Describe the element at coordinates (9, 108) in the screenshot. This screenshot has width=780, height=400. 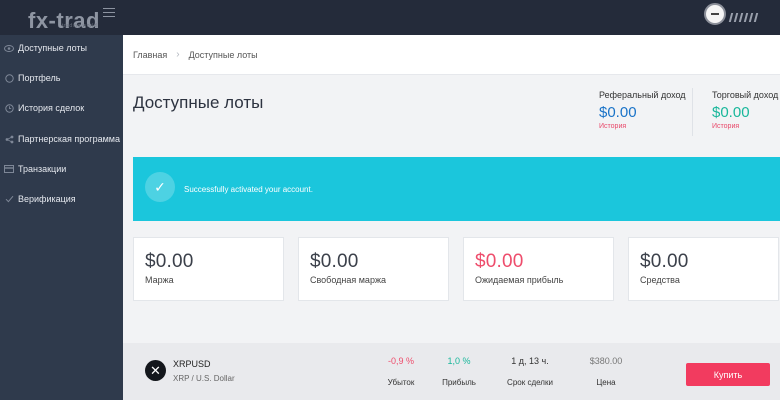
I see `clock-icon` at that location.